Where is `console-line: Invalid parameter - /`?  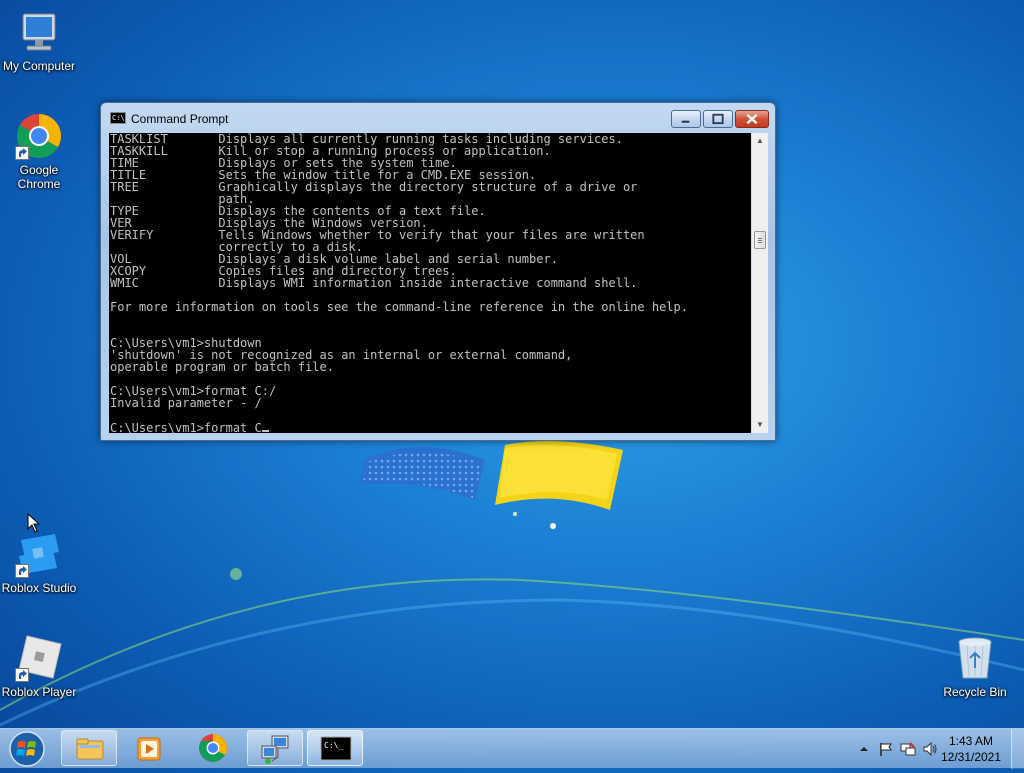
console-line: Invalid parameter - / is located at coordinates (186, 403).